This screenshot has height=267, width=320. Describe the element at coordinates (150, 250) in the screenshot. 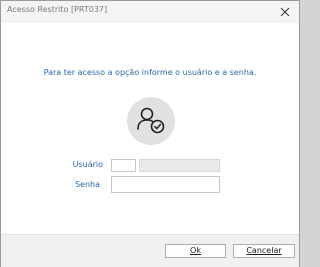

I see `button-bar: Ok Cancelar` at that location.